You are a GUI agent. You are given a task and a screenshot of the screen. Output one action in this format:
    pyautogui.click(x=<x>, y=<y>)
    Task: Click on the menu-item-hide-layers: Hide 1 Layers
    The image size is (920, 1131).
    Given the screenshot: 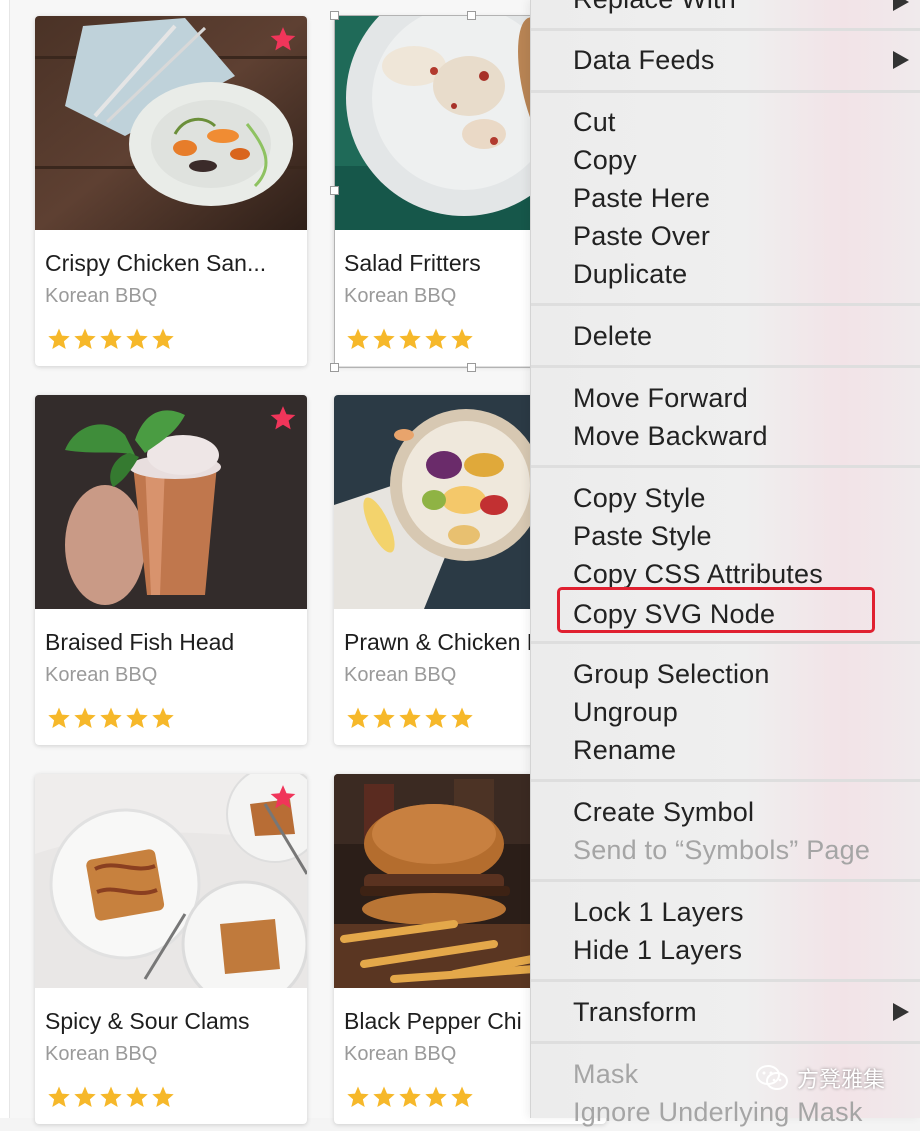 What is the action you would take?
    pyautogui.click(x=657, y=950)
    